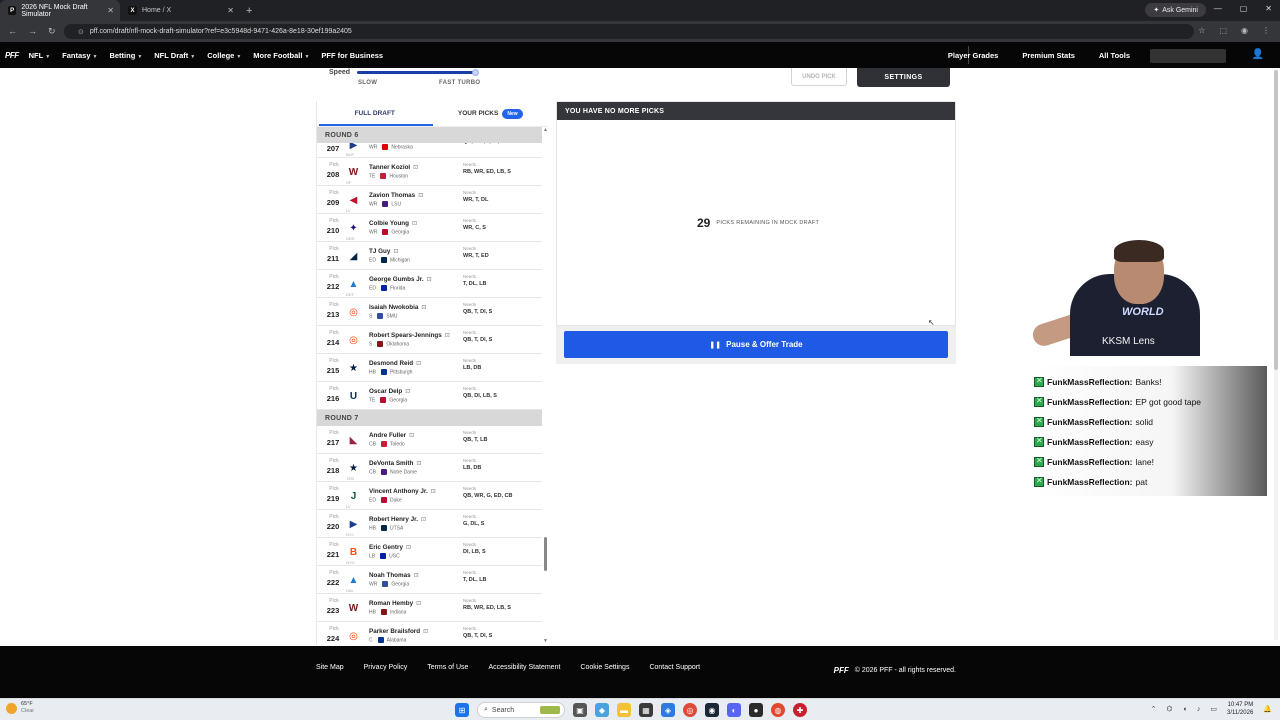  Describe the element at coordinates (674, 667) in the screenshot. I see `footer-link-contact-support: Contact Support` at that location.